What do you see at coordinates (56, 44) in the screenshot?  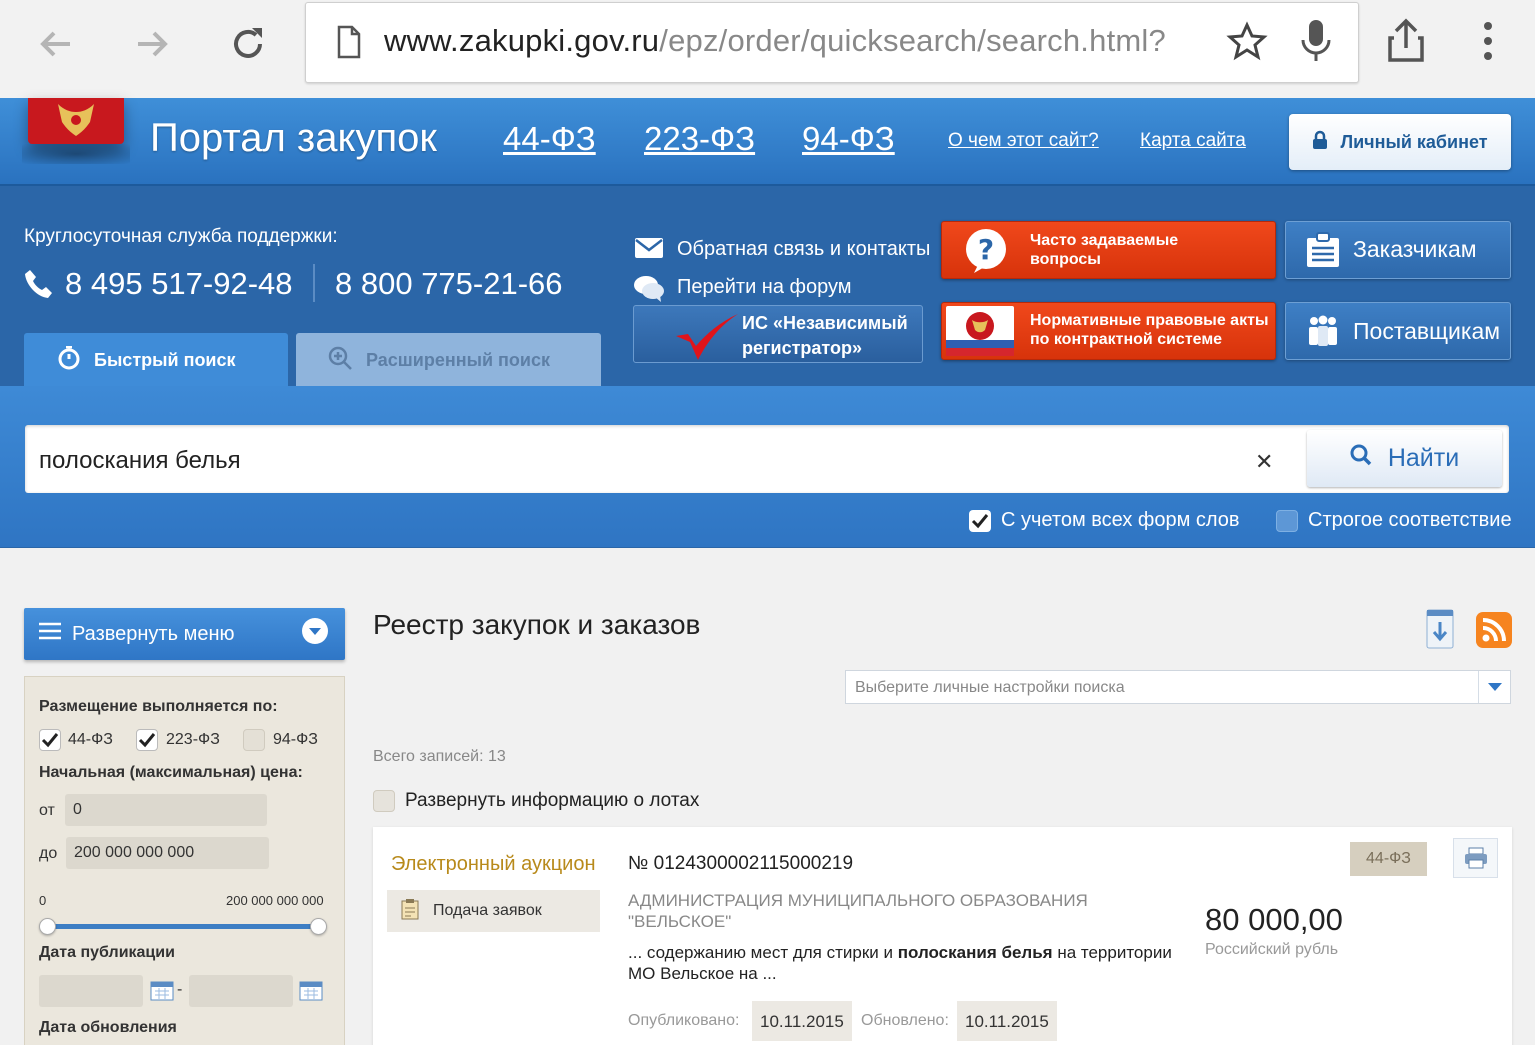 I see `back-icon` at bounding box center [56, 44].